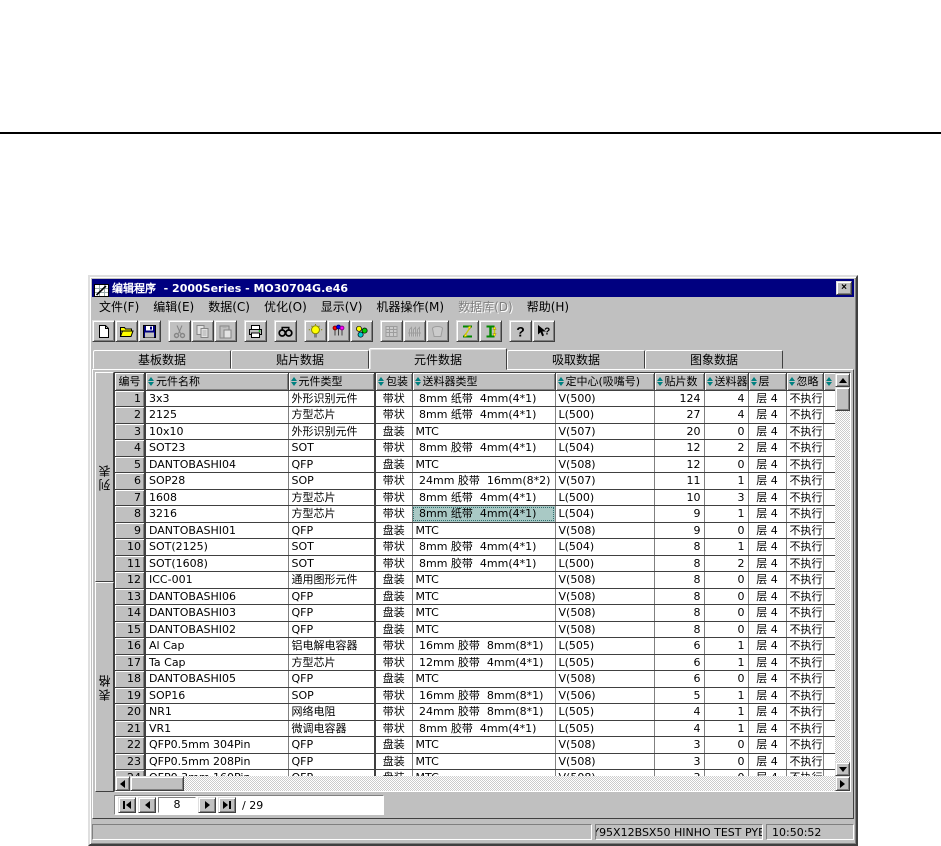 The width and height of the screenshot is (941, 846). I want to click on cell: 12, so click(679, 448).